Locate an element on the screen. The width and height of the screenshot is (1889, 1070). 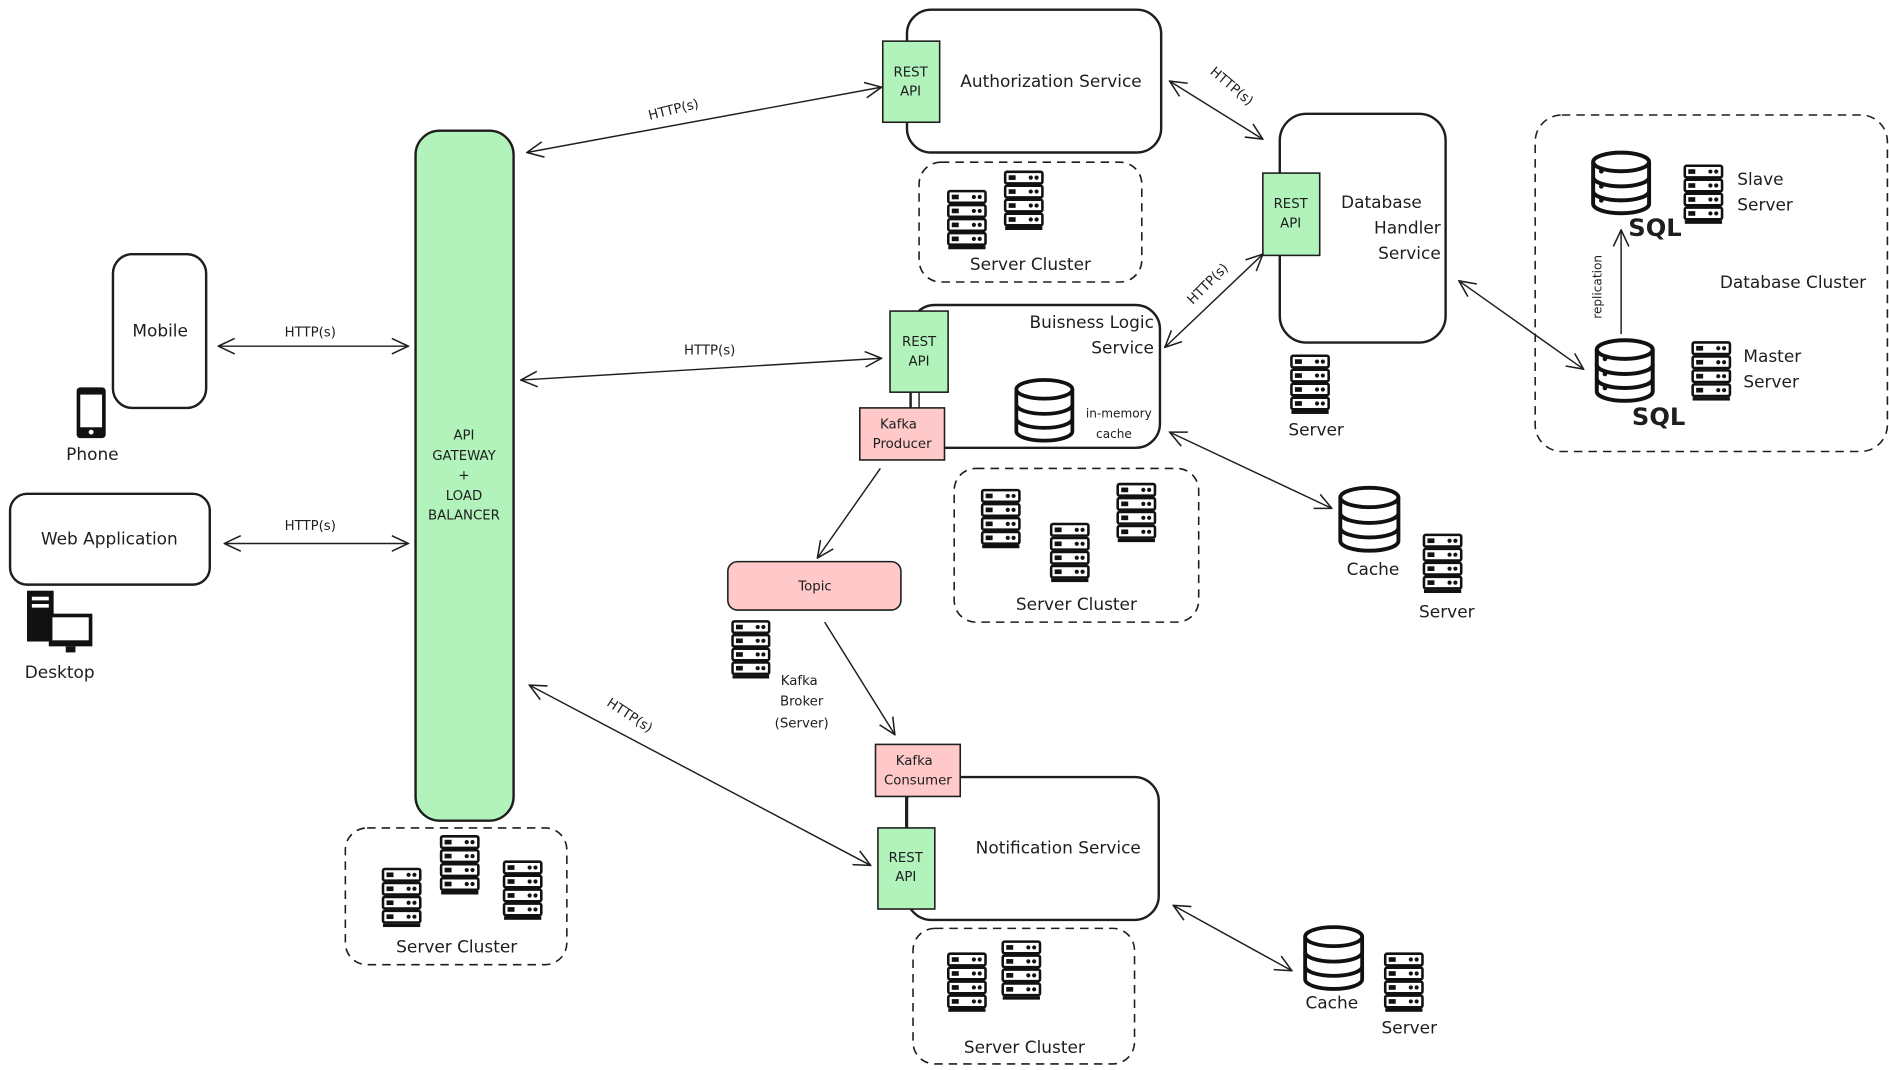
gateway-auth-arrow is located at coordinates (704, 119).